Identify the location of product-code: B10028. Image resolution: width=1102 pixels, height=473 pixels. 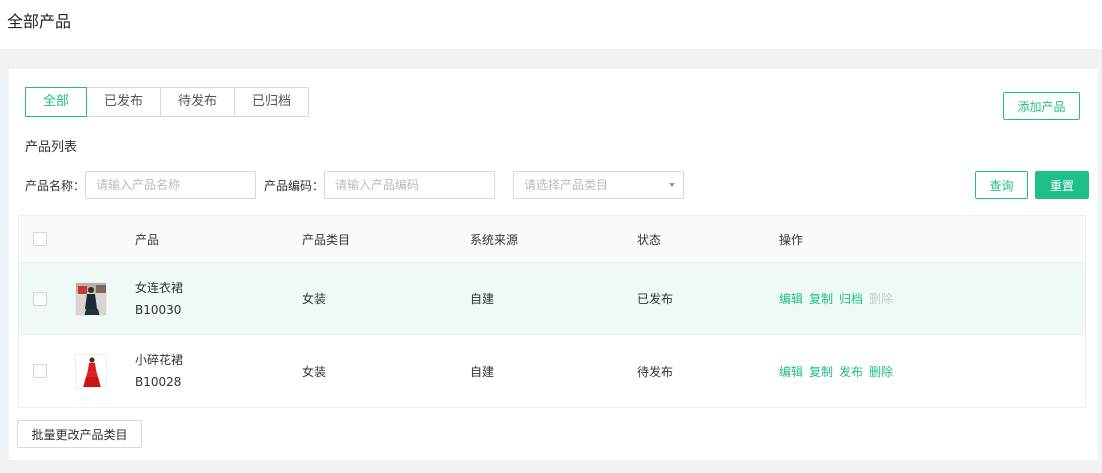
(158, 382).